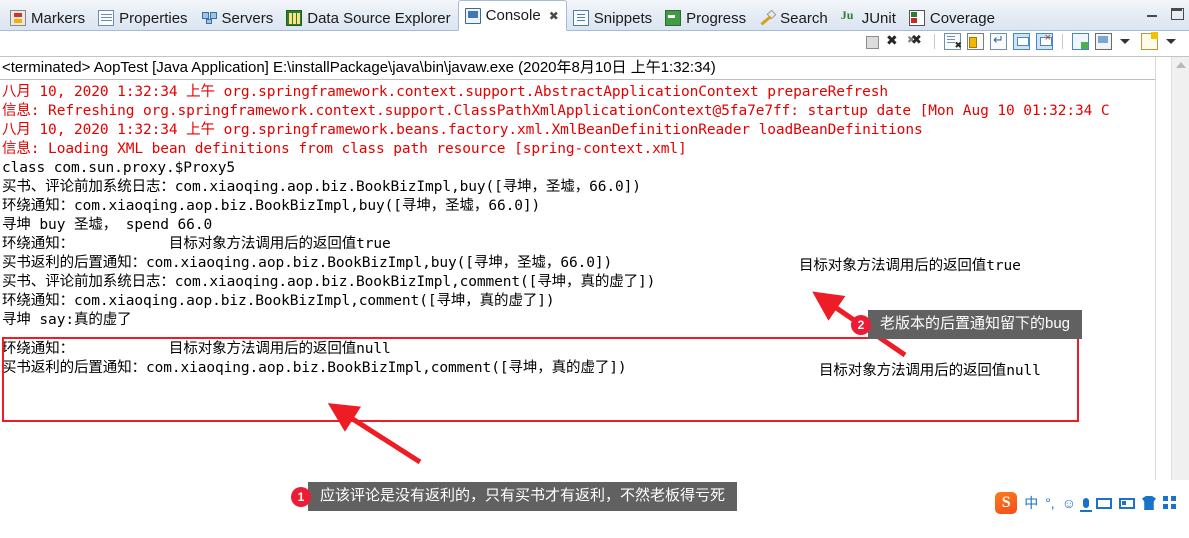 Image resolution: width=1189 pixels, height=538 pixels. Describe the element at coordinates (878, 18) in the screenshot. I see `tab-label: JUnit` at that location.